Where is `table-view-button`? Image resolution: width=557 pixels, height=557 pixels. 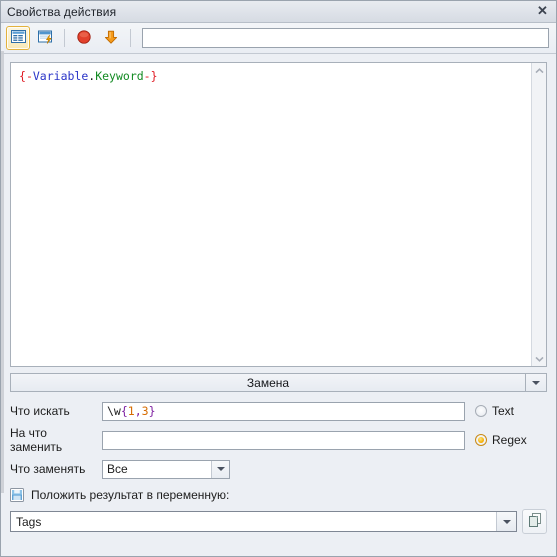 table-view-button is located at coordinates (18, 38).